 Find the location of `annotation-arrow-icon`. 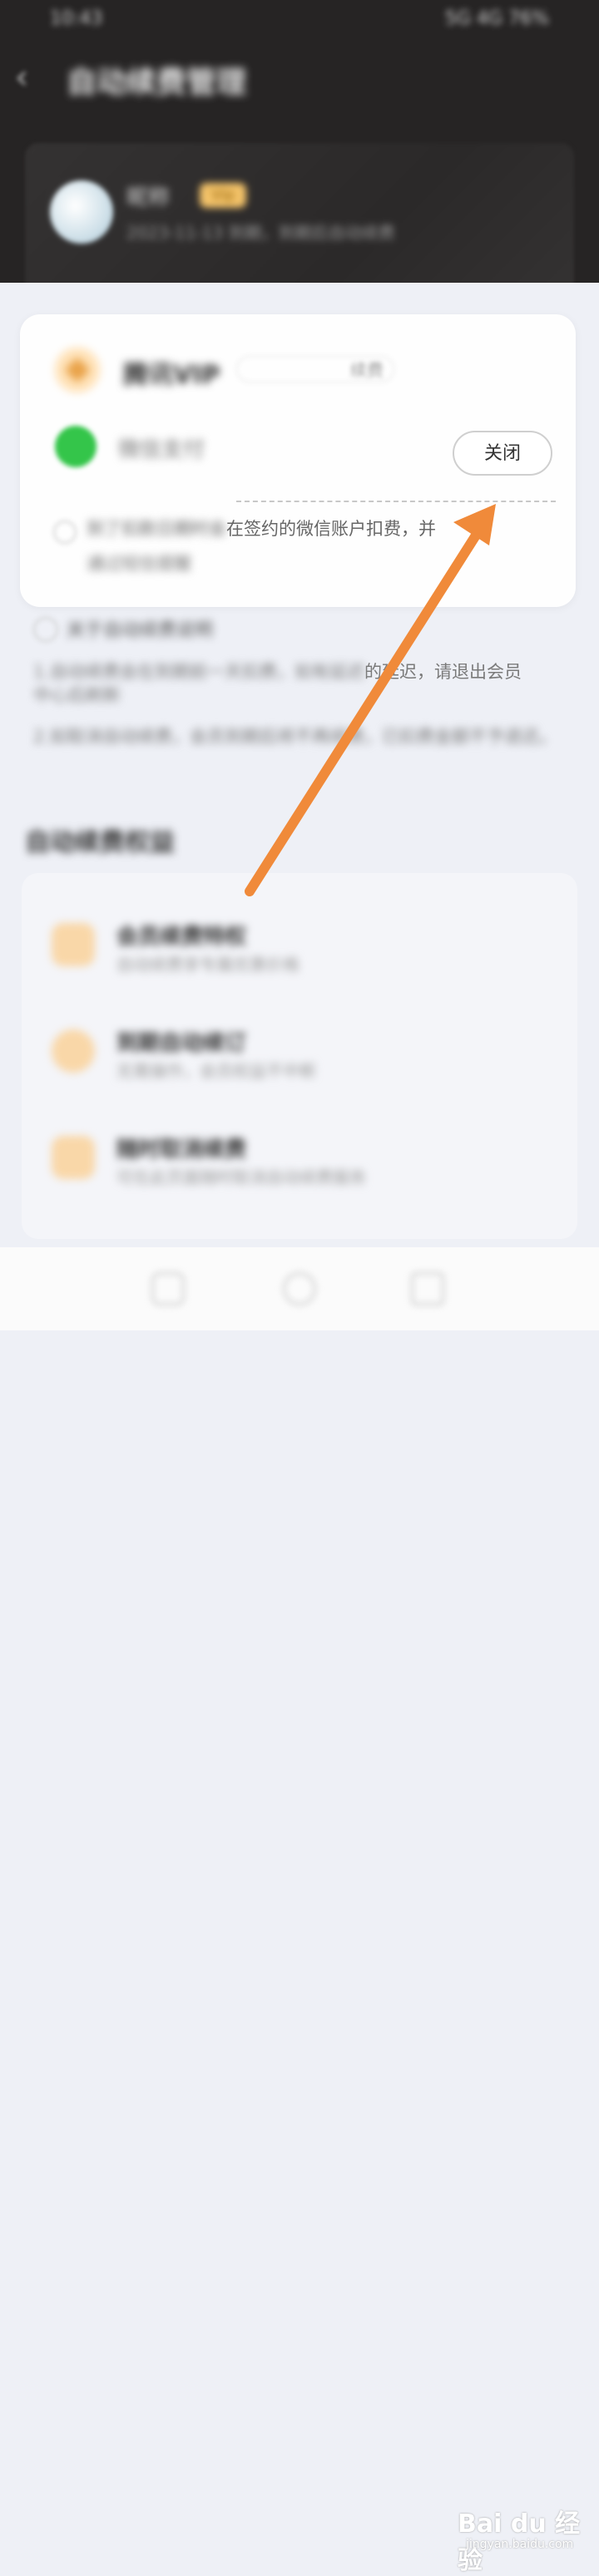

annotation-arrow-icon is located at coordinates (371, 700).